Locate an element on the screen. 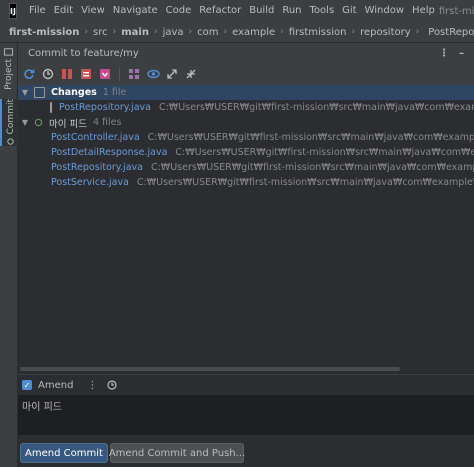 Image resolution: width=474 pixels, height=467 pixels. menu-code: Code is located at coordinates (179, 11).